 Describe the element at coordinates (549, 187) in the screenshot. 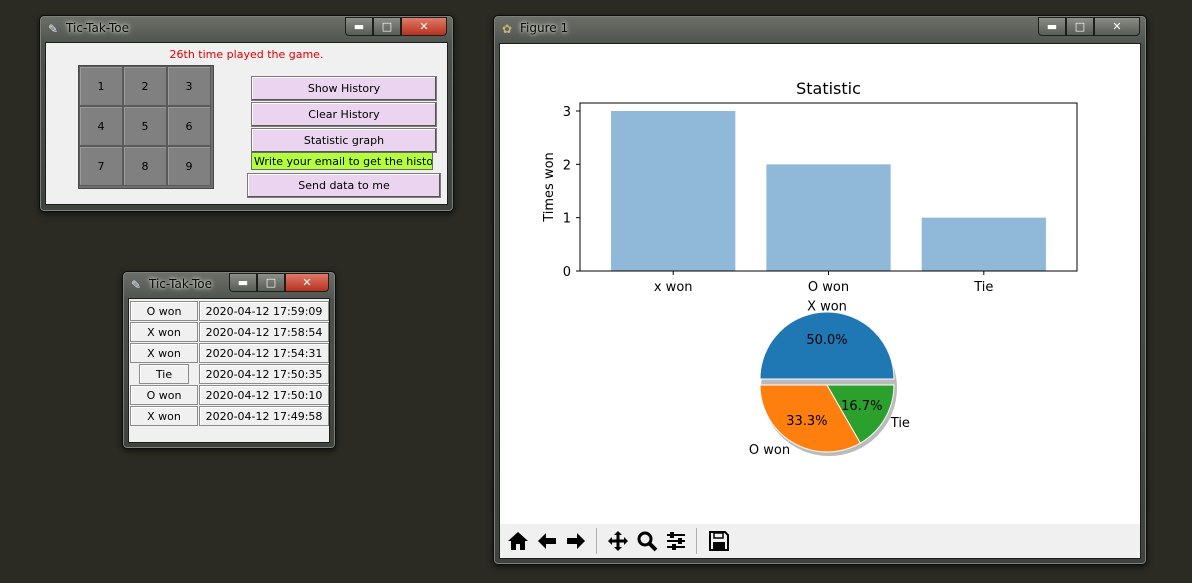

I see `y-axis-label: Times won` at that location.